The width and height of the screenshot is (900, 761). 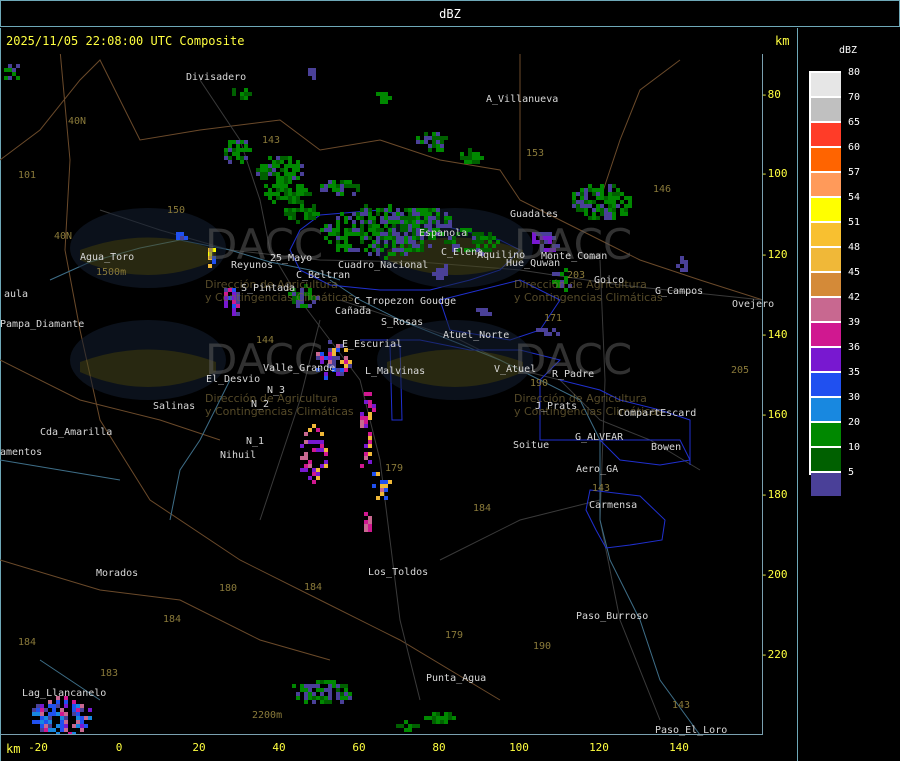 What do you see at coordinates (109, 673) in the screenshot?
I see `route-label: 183` at bounding box center [109, 673].